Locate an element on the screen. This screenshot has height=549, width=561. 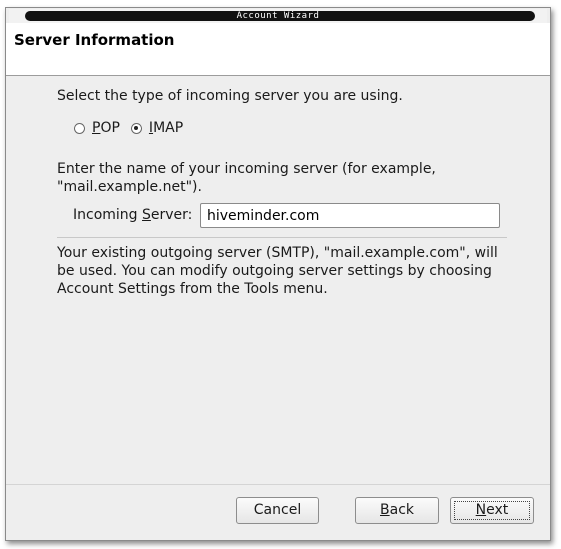
incoming-server-prompt-line2: "mail.example.net"). is located at coordinates (129, 187).